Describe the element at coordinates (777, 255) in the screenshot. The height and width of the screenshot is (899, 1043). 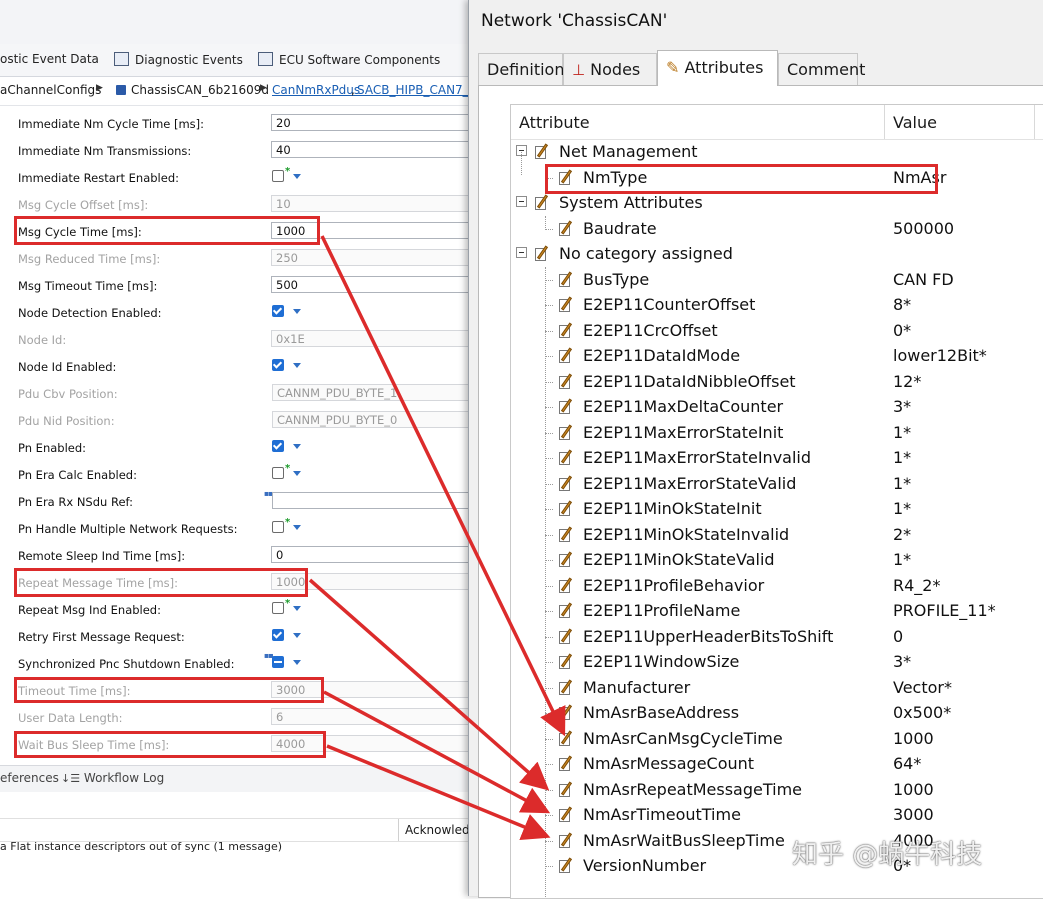
I see `attribute-category-row: No category assigned` at that location.